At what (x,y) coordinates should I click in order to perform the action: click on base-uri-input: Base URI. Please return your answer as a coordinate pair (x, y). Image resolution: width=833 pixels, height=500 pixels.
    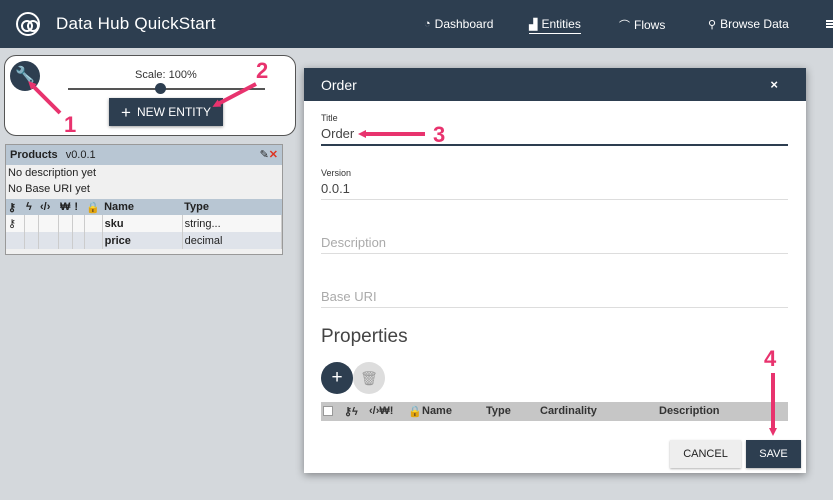
    Looking at the image, I should click on (349, 296).